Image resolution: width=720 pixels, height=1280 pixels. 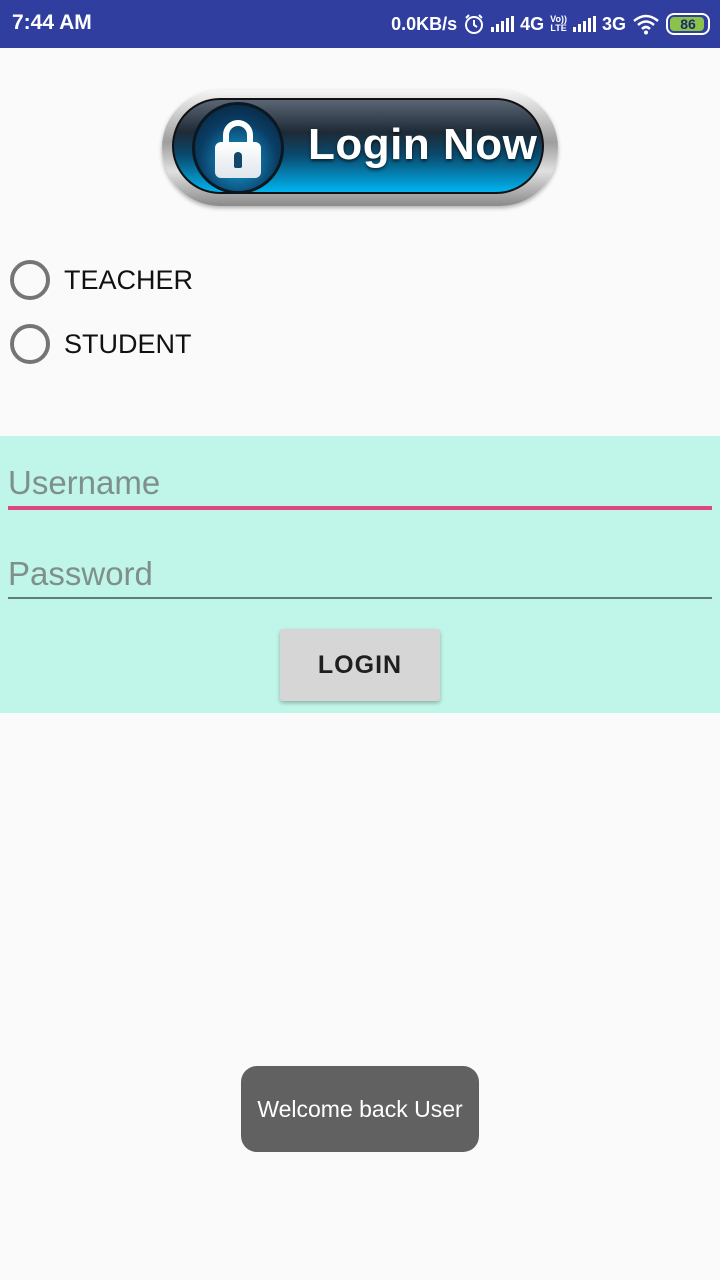 What do you see at coordinates (613, 23) in the screenshot?
I see `network-type-3g: 3G` at bounding box center [613, 23].